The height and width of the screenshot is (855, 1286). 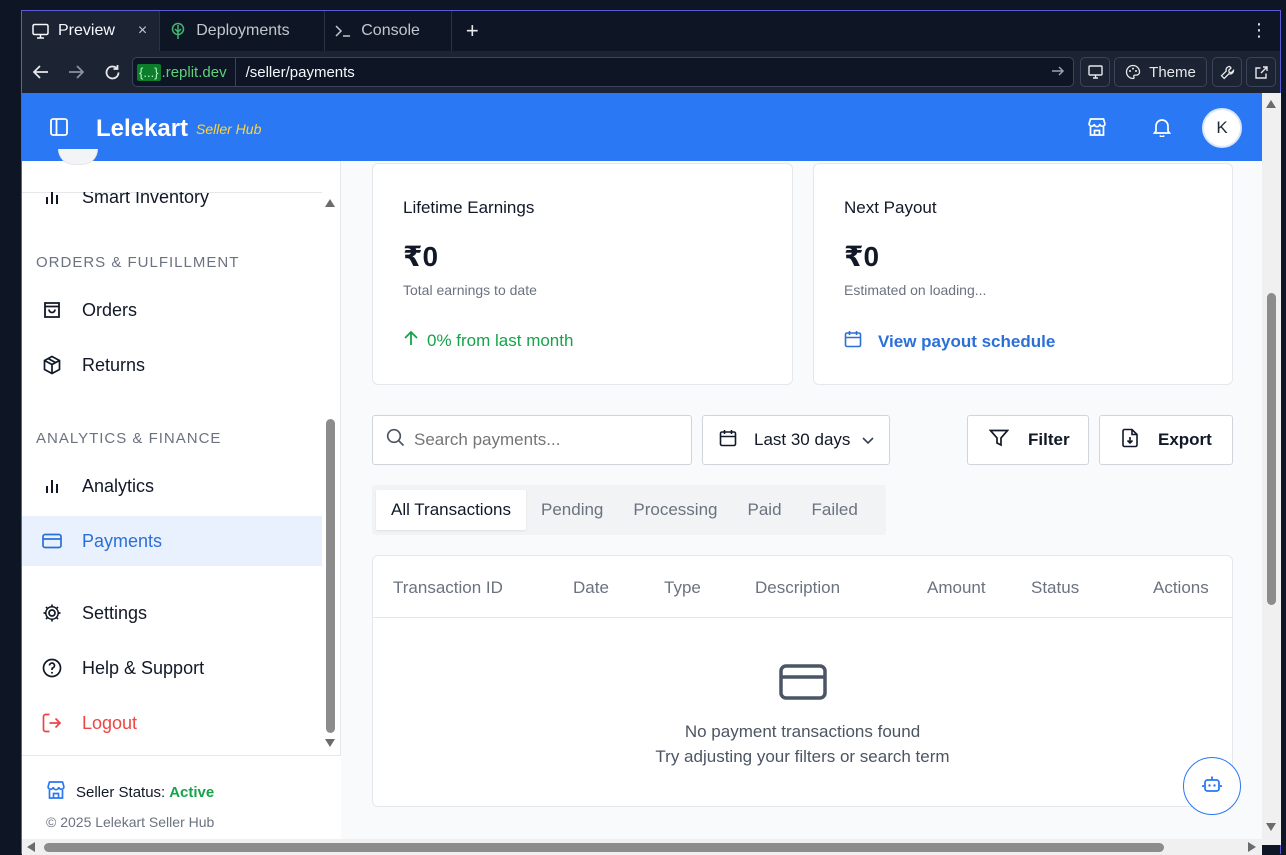 What do you see at coordinates (472, 31) in the screenshot?
I see `new-tab-button: +` at bounding box center [472, 31].